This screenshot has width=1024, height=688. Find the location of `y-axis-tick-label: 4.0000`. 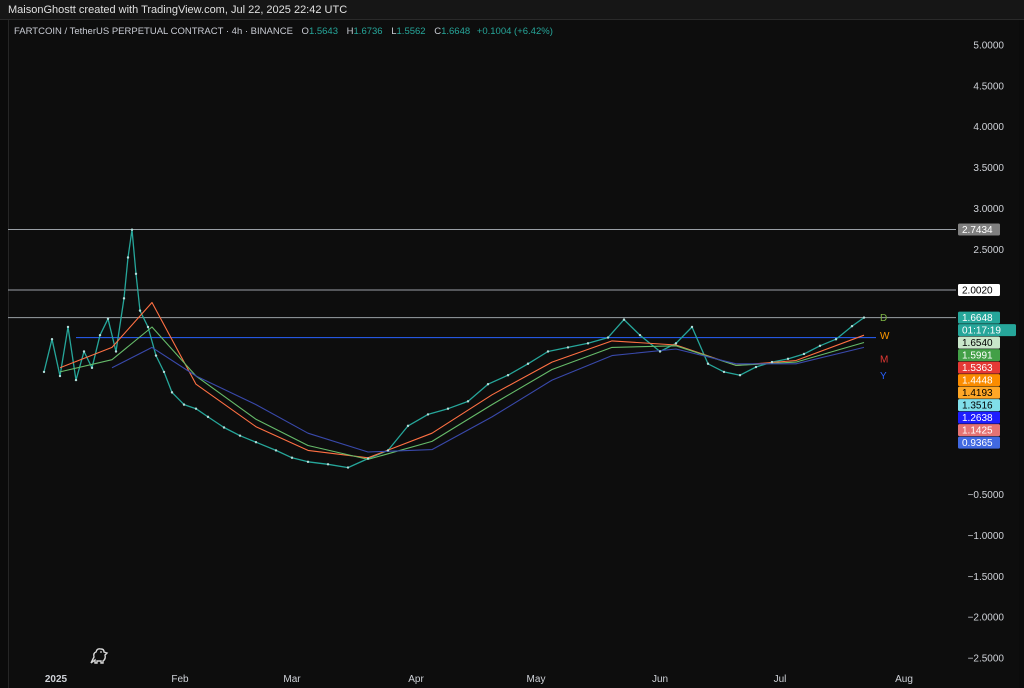

y-axis-tick-label: 4.0000 is located at coordinates (988, 127).